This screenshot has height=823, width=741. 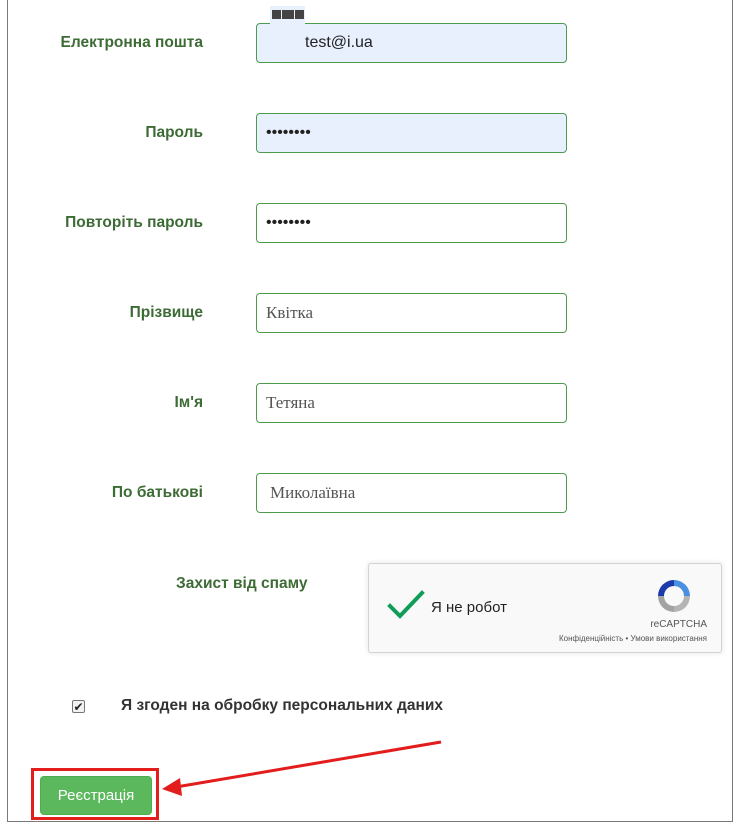 I want to click on first-name-field, so click(x=411, y=403).